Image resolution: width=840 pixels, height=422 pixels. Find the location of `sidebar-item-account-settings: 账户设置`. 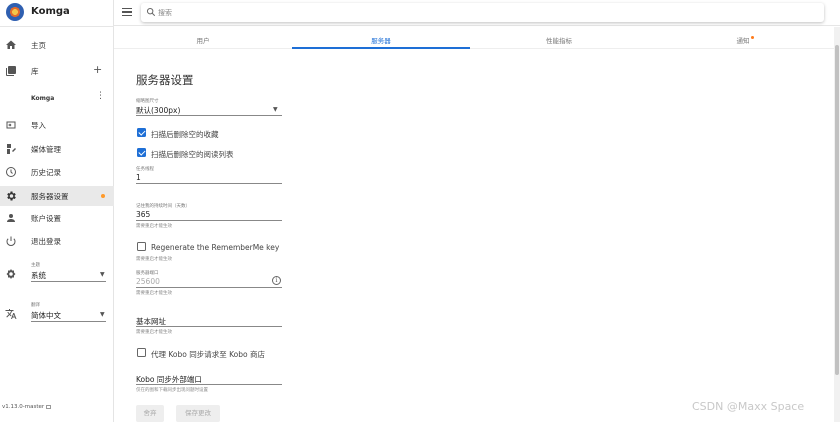

sidebar-item-account-settings: 账户设置 is located at coordinates (57, 218).